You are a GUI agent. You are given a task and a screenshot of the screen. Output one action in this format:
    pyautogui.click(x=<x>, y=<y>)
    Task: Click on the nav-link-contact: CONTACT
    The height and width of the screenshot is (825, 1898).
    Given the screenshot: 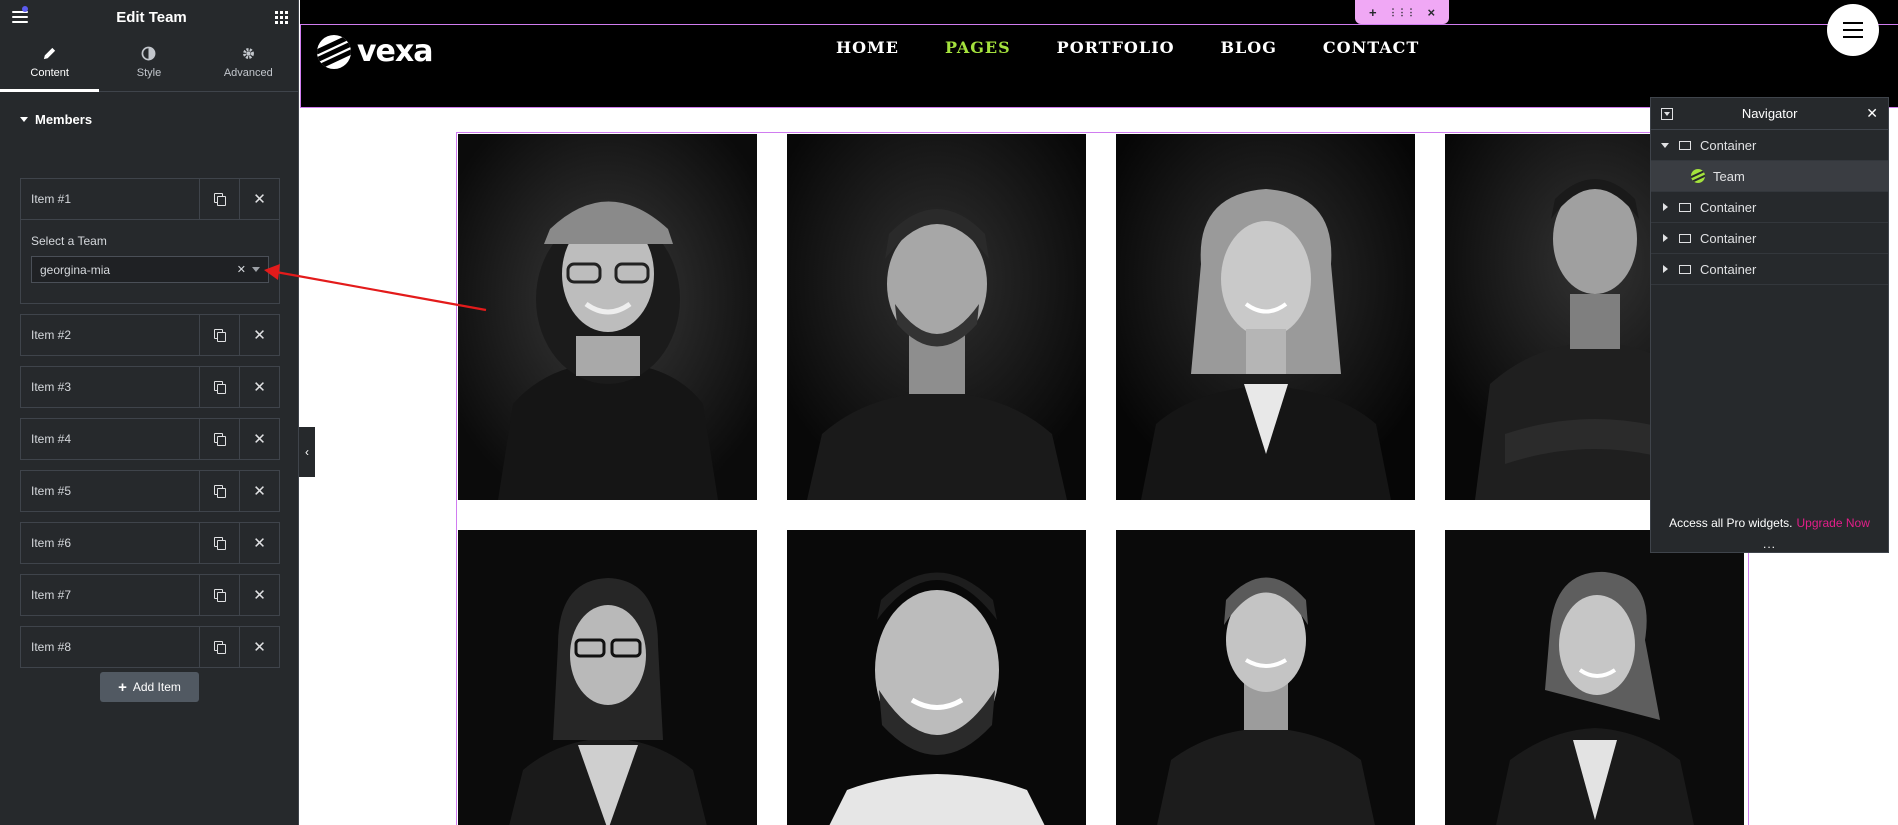 What is the action you would take?
    pyautogui.click(x=1371, y=47)
    